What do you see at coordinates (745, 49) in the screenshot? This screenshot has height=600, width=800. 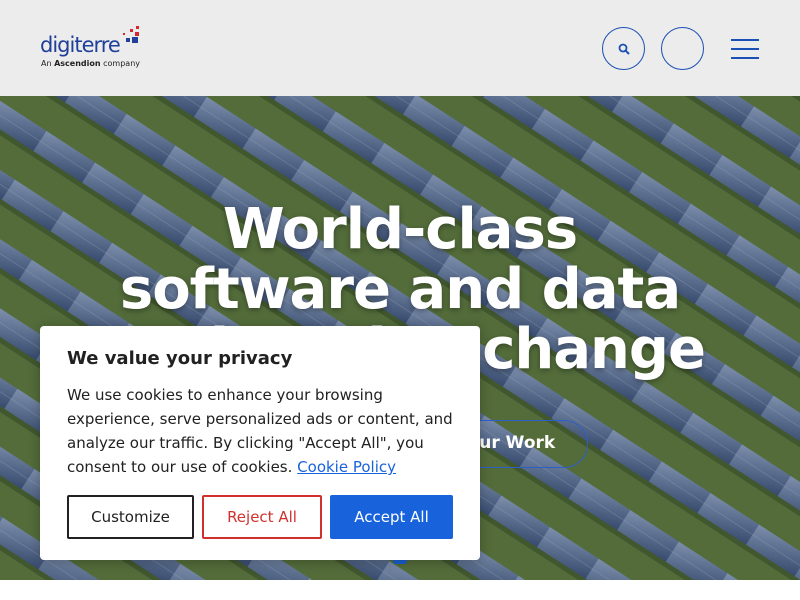 I see `menu-button` at bounding box center [745, 49].